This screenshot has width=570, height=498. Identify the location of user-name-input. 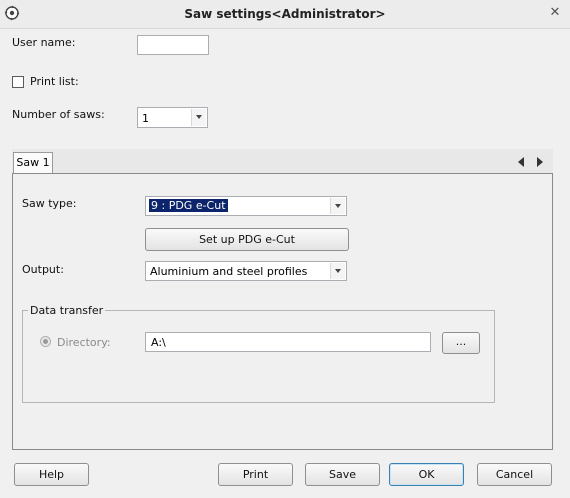
(173, 45).